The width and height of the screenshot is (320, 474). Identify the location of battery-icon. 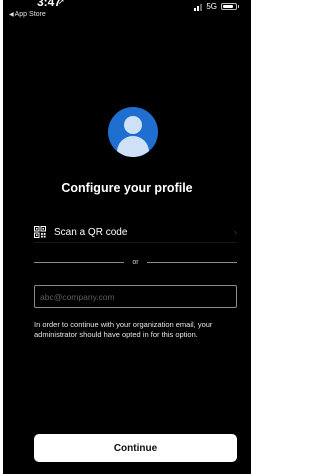
(230, 6).